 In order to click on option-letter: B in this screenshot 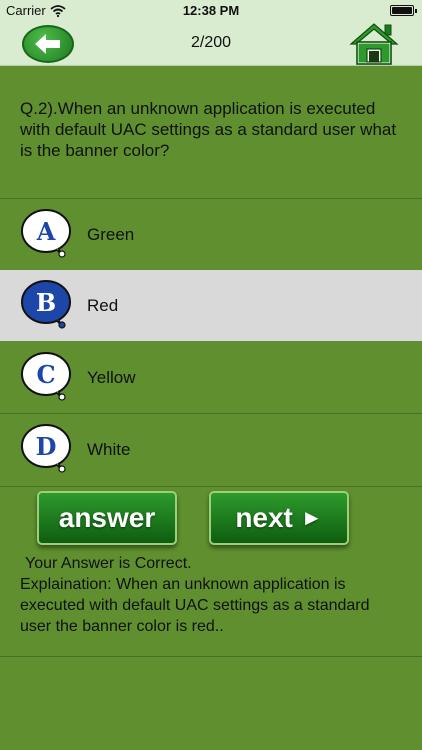, I will do `click(46, 302)`.